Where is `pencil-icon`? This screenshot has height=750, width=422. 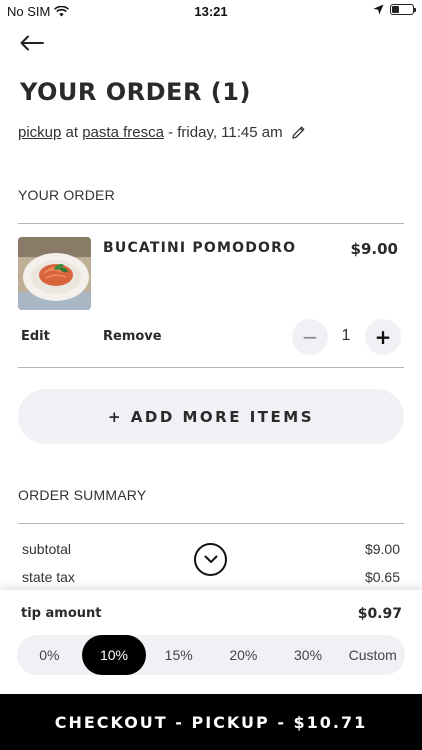 pencil-icon is located at coordinates (298, 132).